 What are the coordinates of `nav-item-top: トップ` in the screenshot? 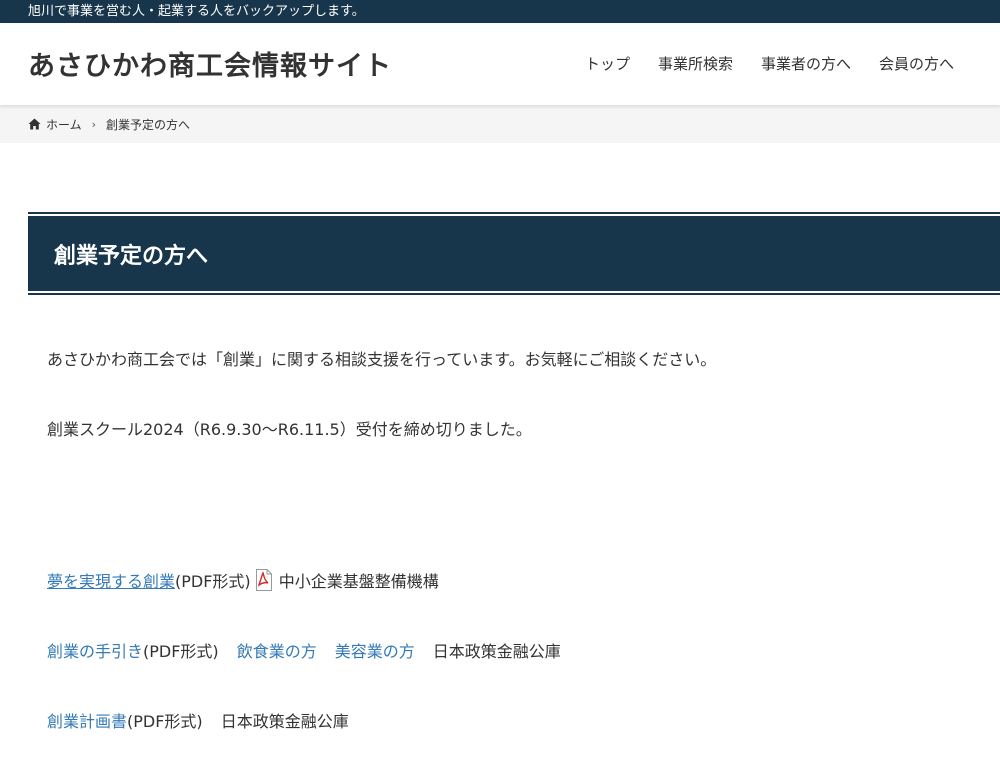 It's located at (607, 63).